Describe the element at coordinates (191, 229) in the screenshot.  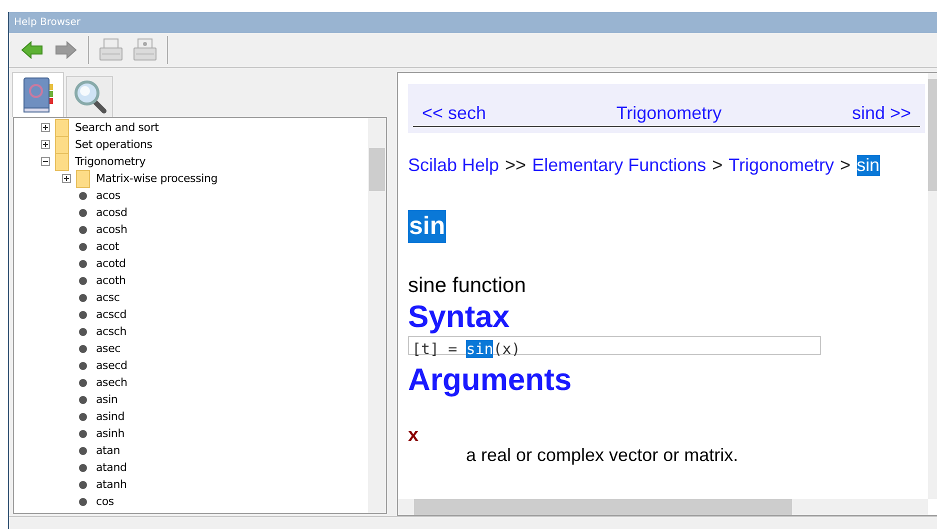
I see `tree-item: acosh` at that location.